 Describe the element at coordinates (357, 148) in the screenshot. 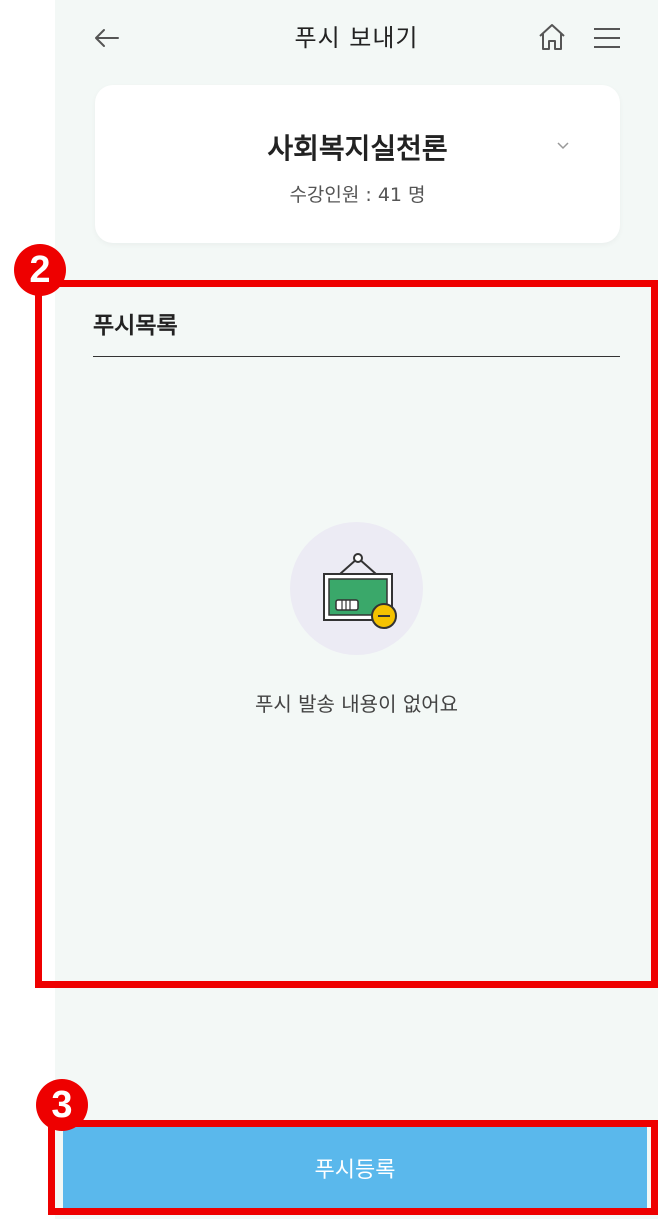

I see `course-name: 사회복지실천론` at that location.